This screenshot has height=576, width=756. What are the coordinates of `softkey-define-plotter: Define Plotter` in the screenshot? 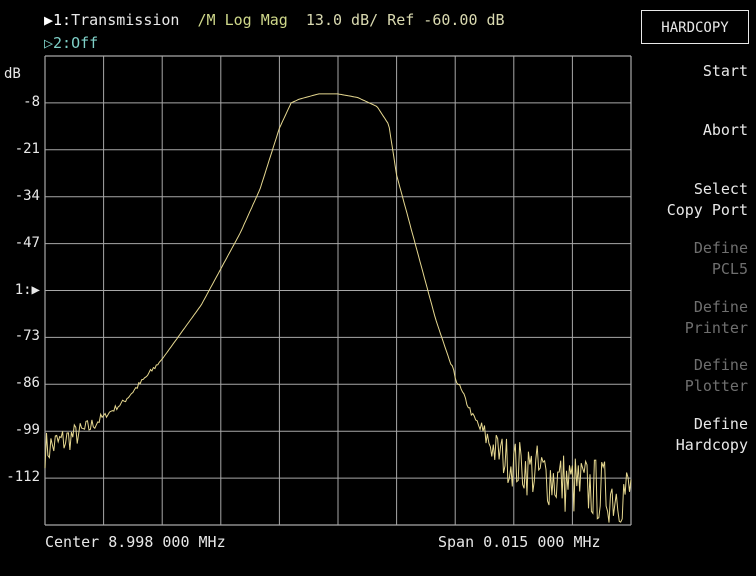 It's located at (693, 376).